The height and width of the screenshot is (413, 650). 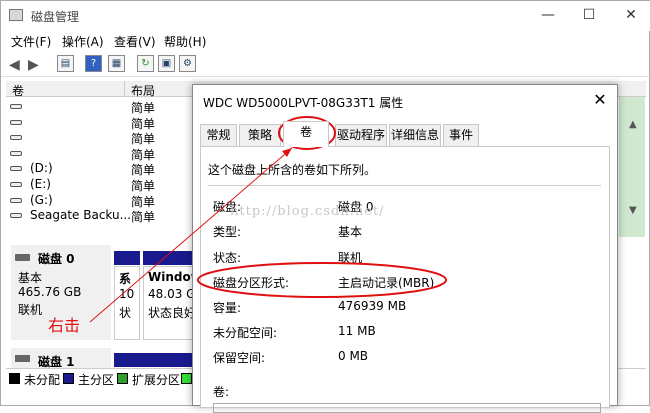 What do you see at coordinates (127, 303) in the screenshot?
I see `partition-system: 系 10 状` at bounding box center [127, 303].